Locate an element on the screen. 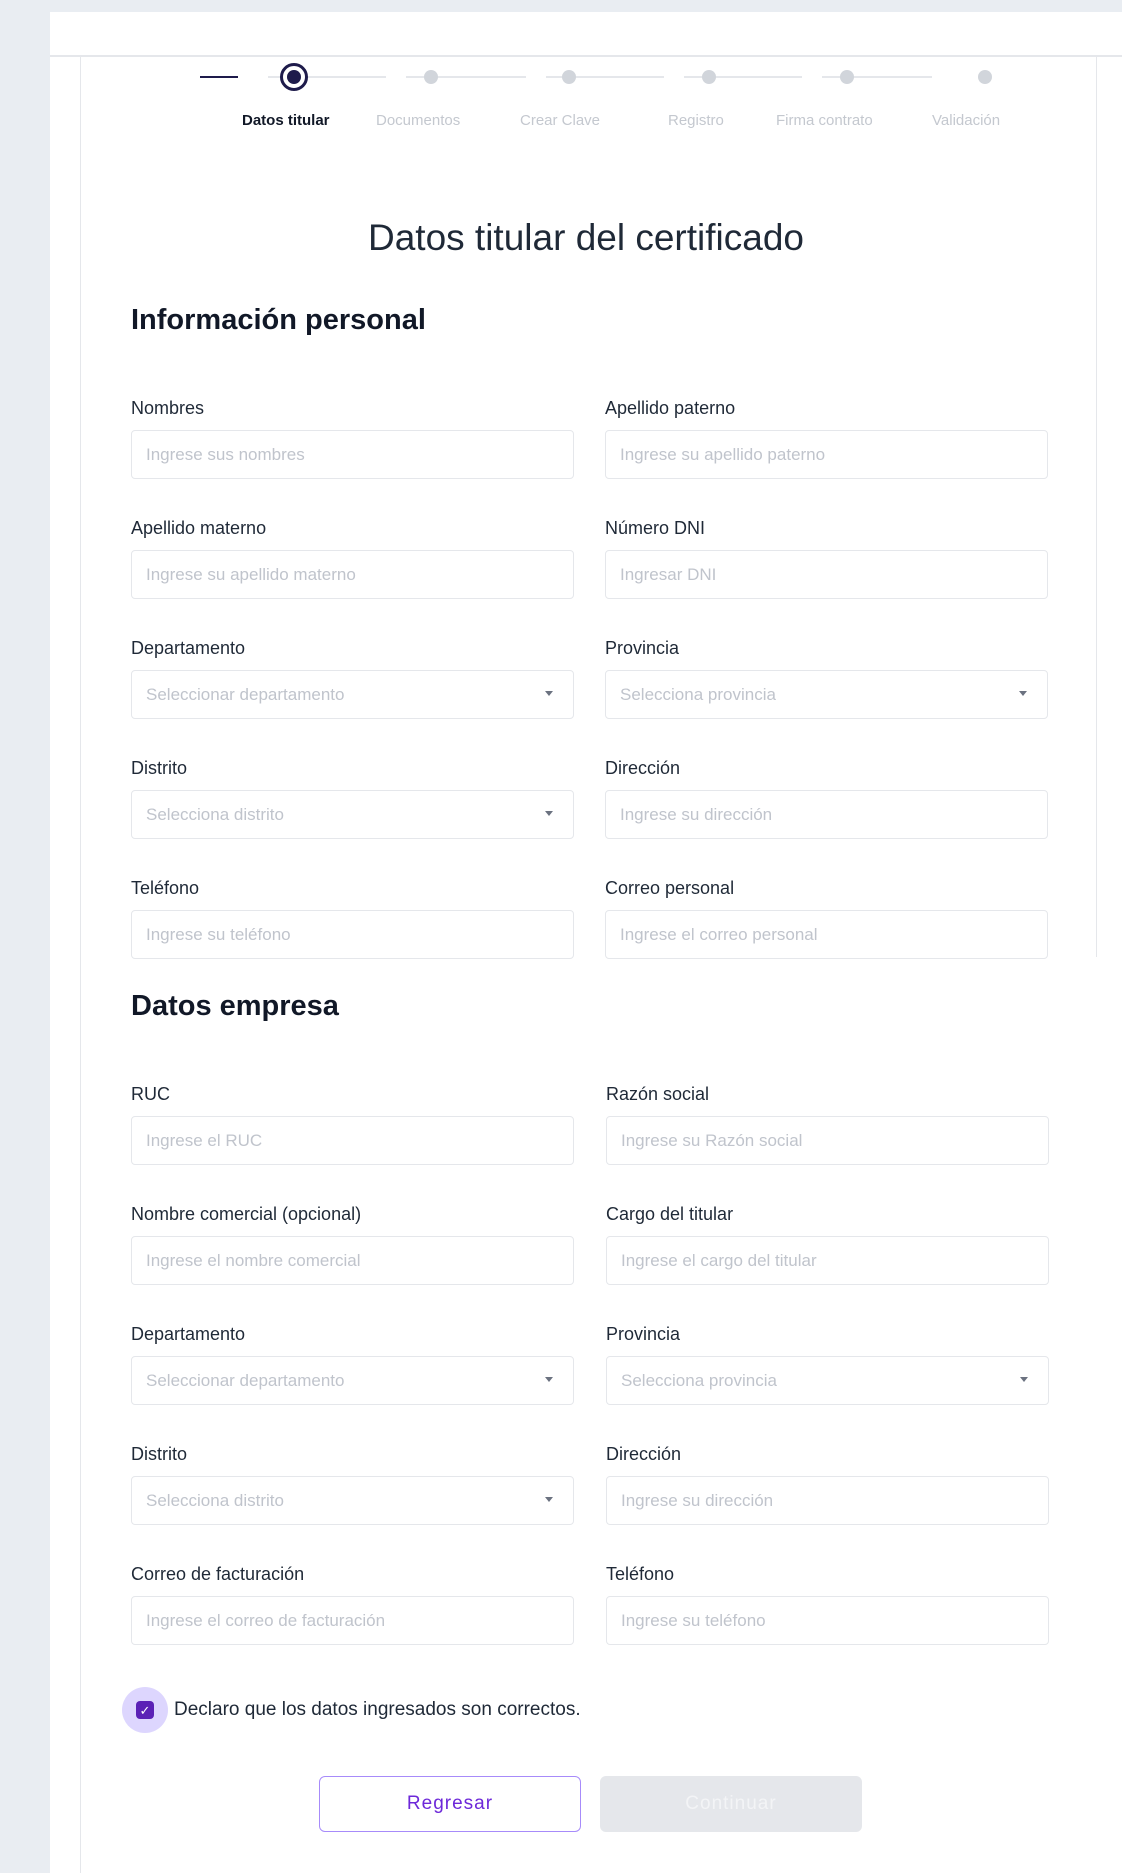  dni-input-wrapper is located at coordinates (826, 574).